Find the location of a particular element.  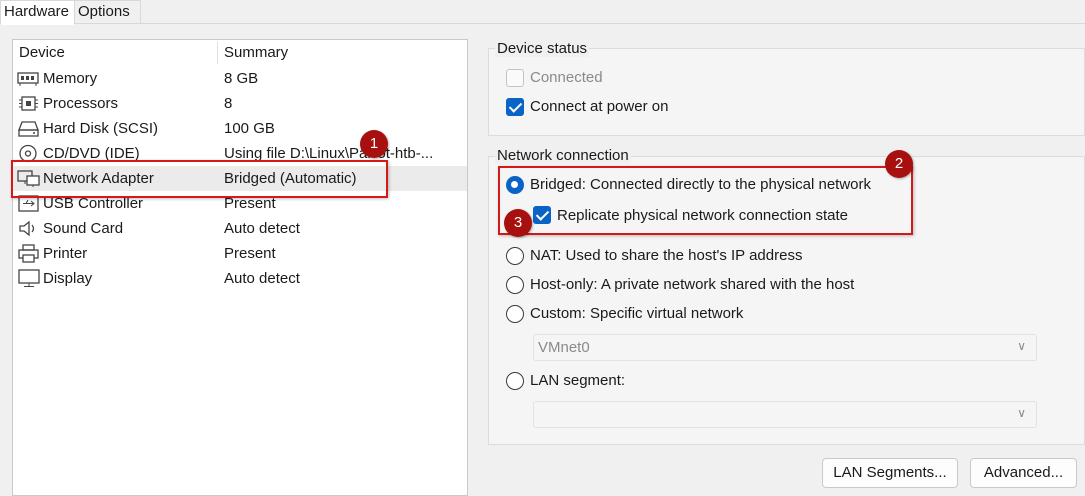

custom-label: Custom: Specific virtual network is located at coordinates (637, 313).